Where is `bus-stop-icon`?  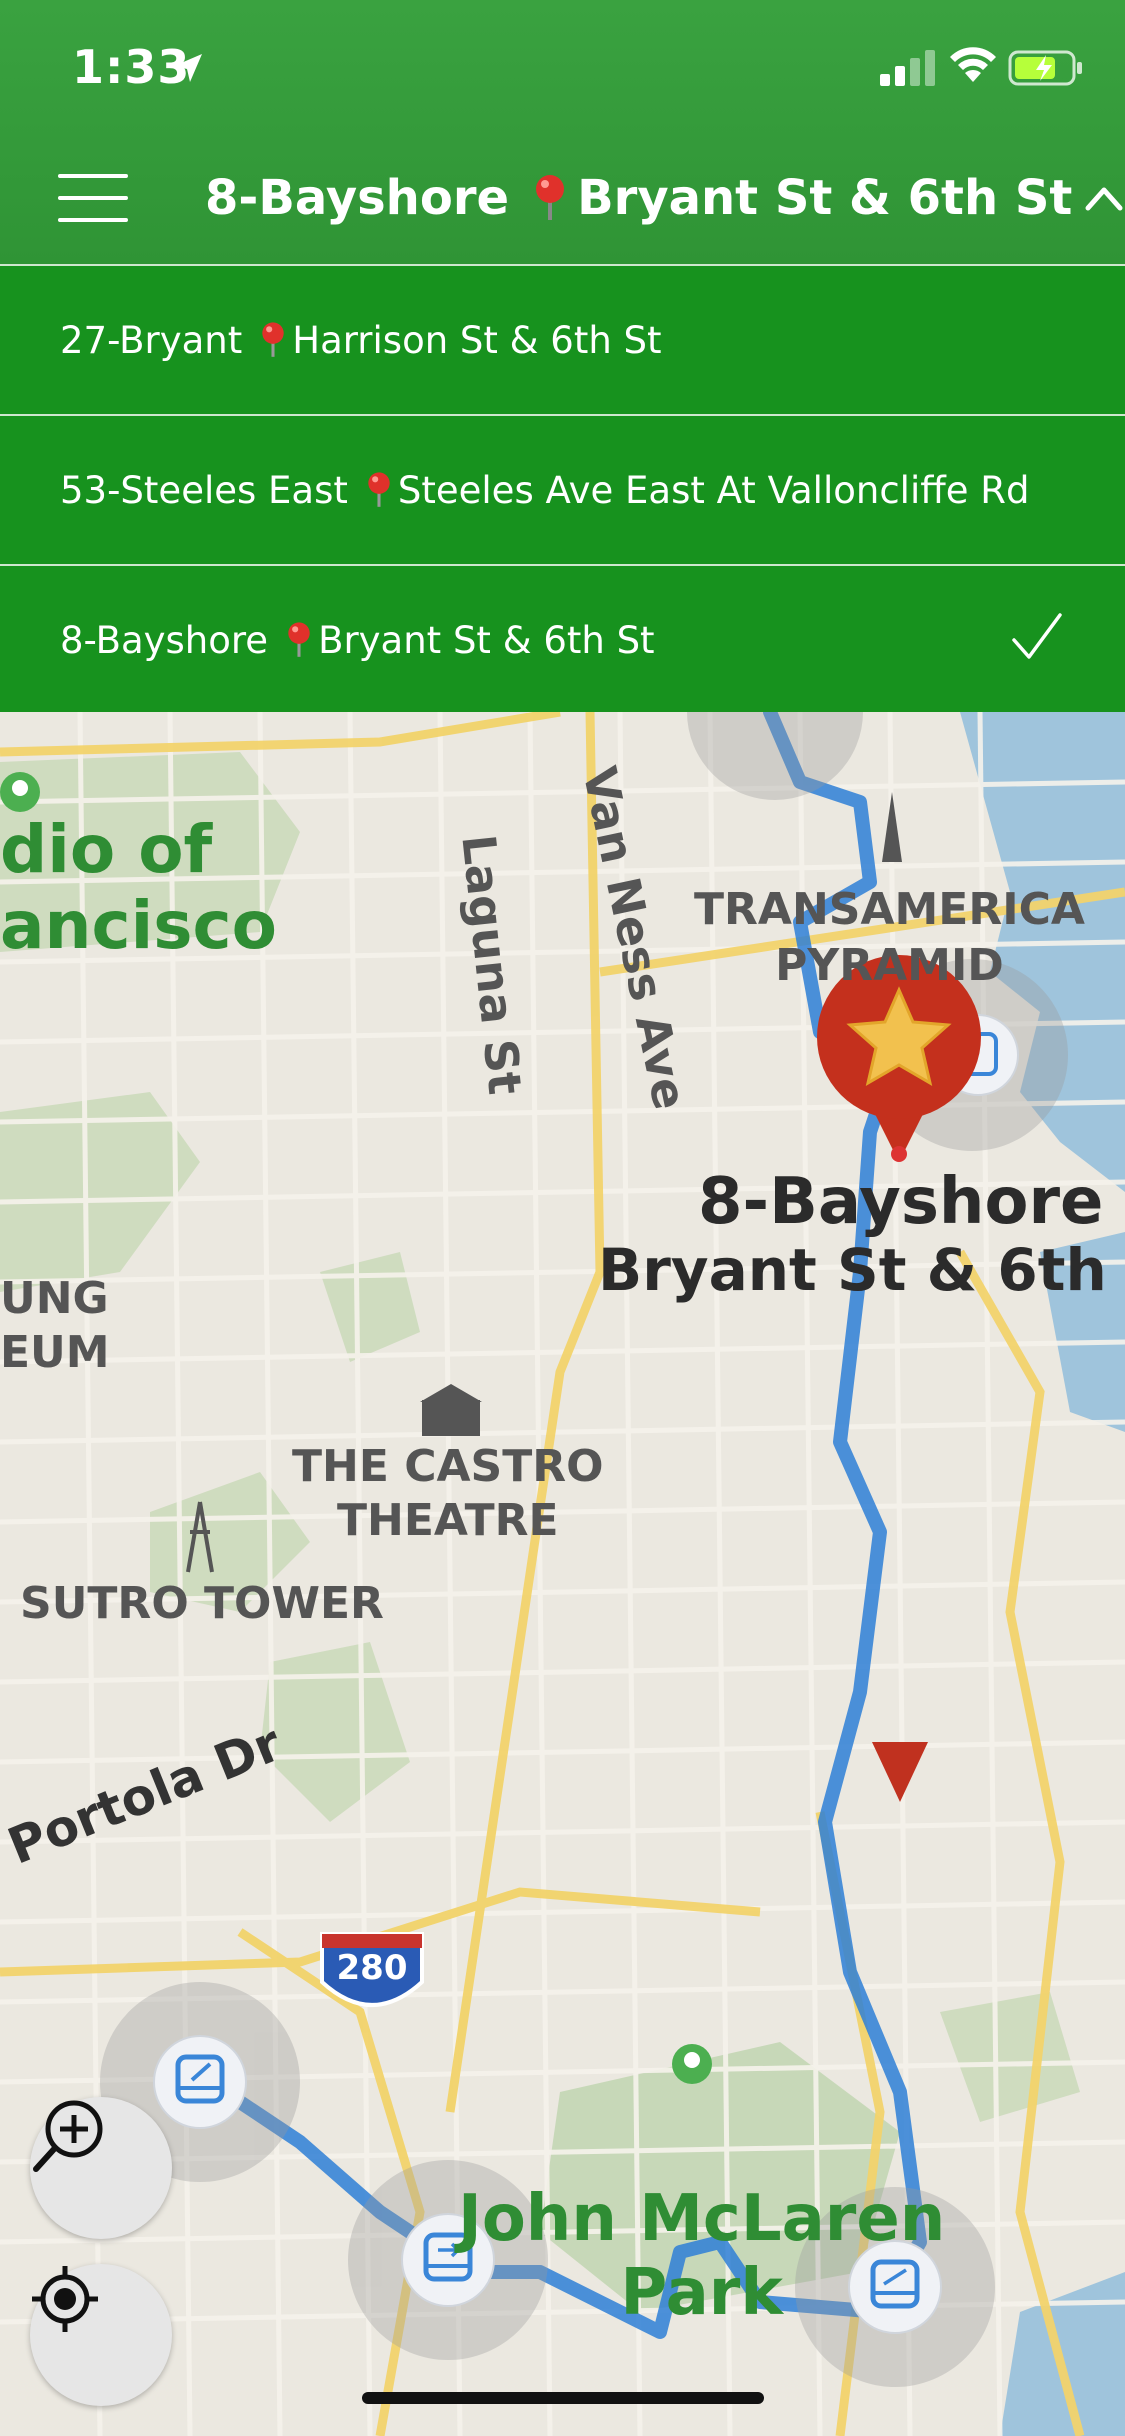
bus-stop-icon is located at coordinates (200, 2082).